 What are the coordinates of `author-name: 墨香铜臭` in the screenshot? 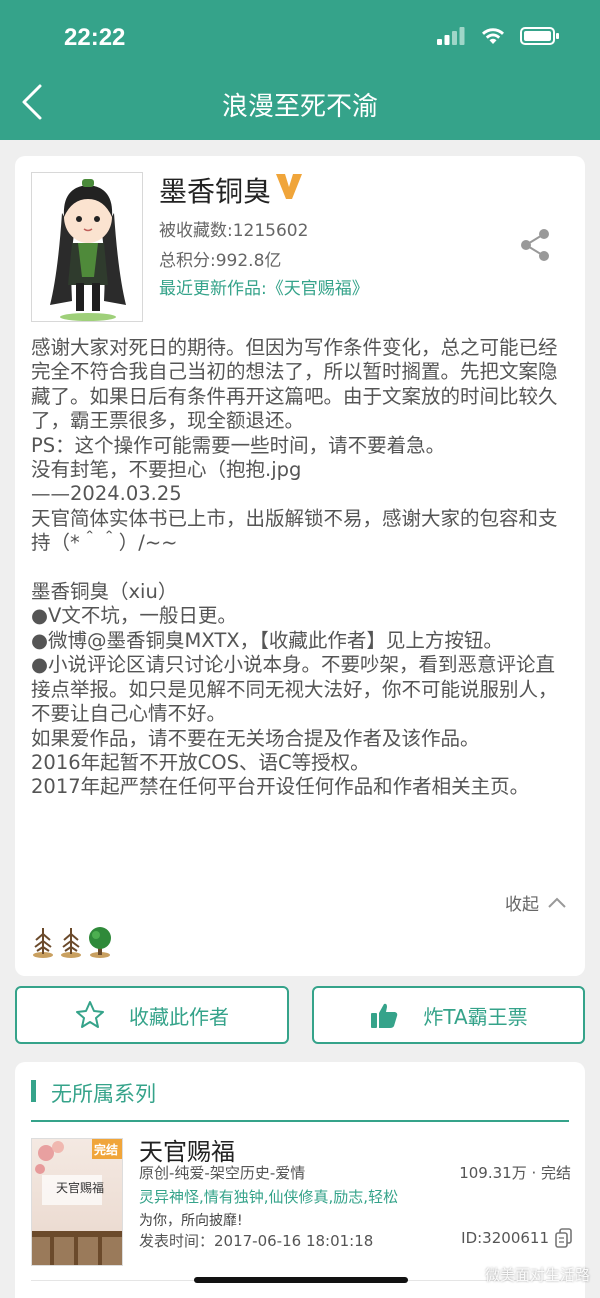 It's located at (215, 191).